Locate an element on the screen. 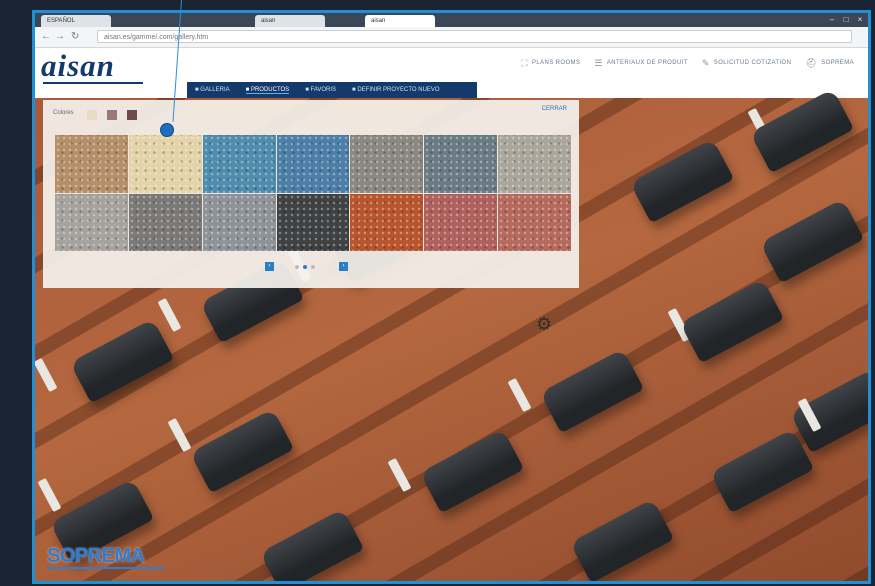  swatch-pager: ‹ › is located at coordinates (315, 268).